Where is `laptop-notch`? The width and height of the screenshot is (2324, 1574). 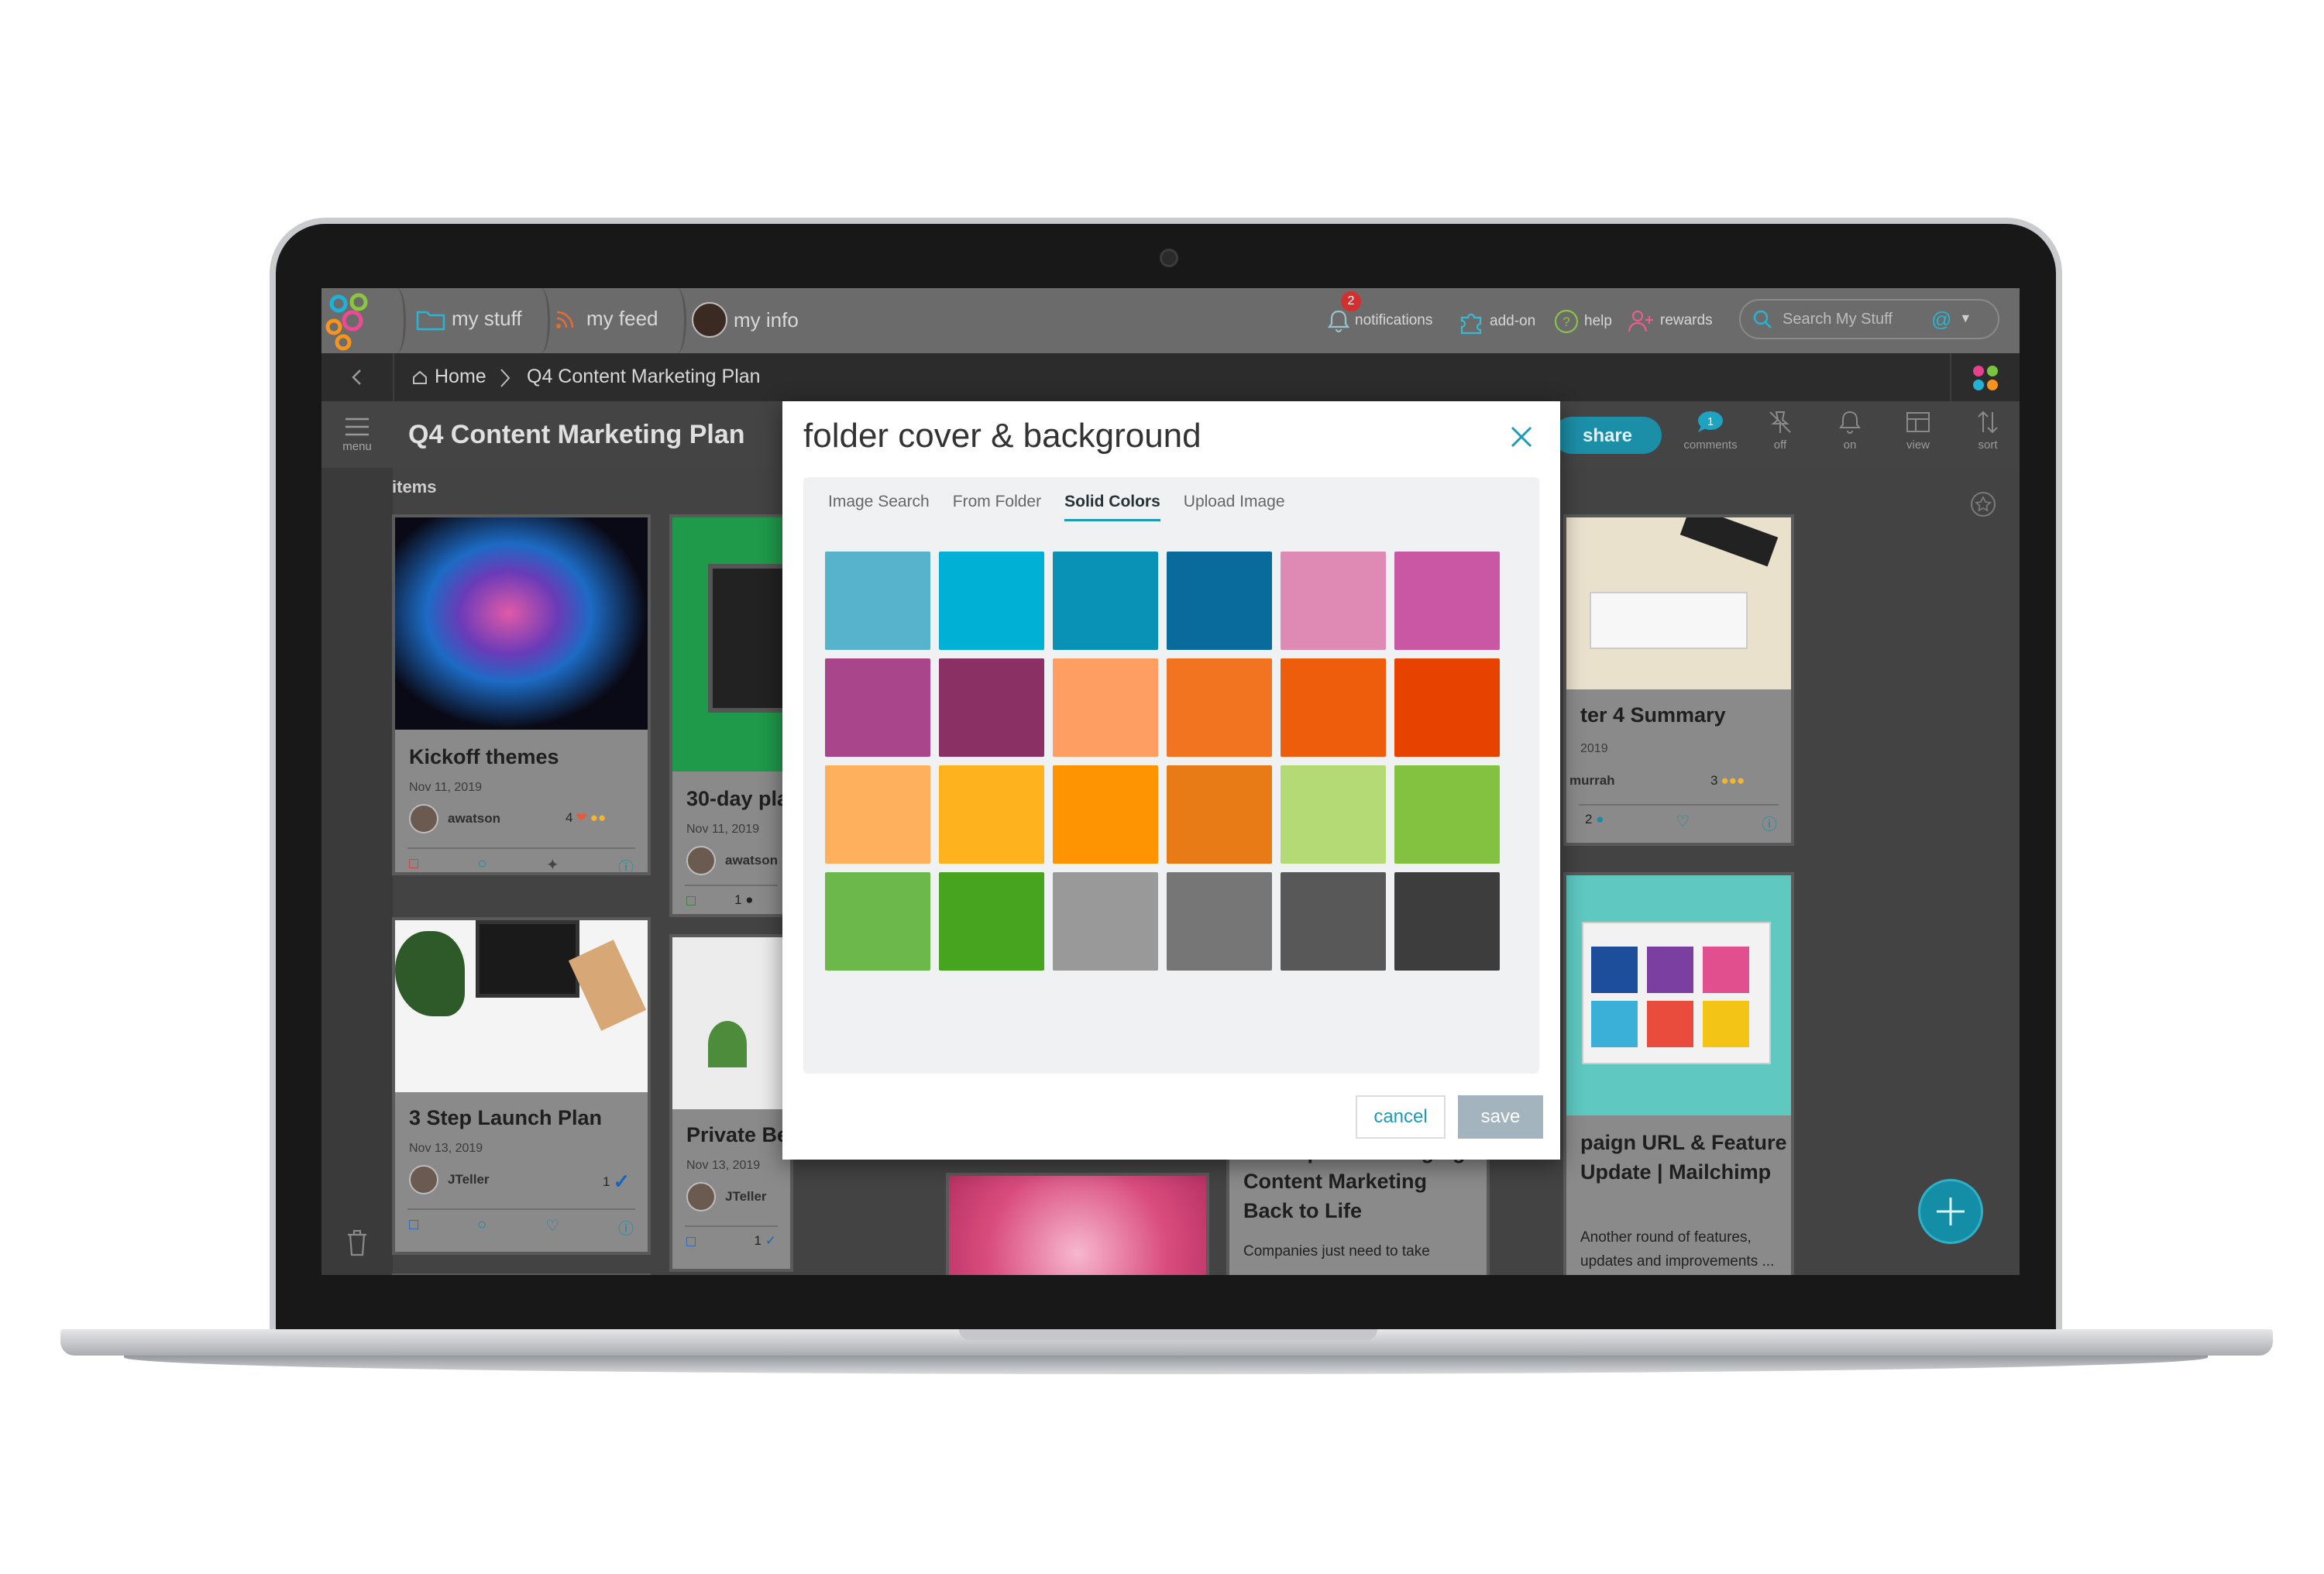 laptop-notch is located at coordinates (1168, 1334).